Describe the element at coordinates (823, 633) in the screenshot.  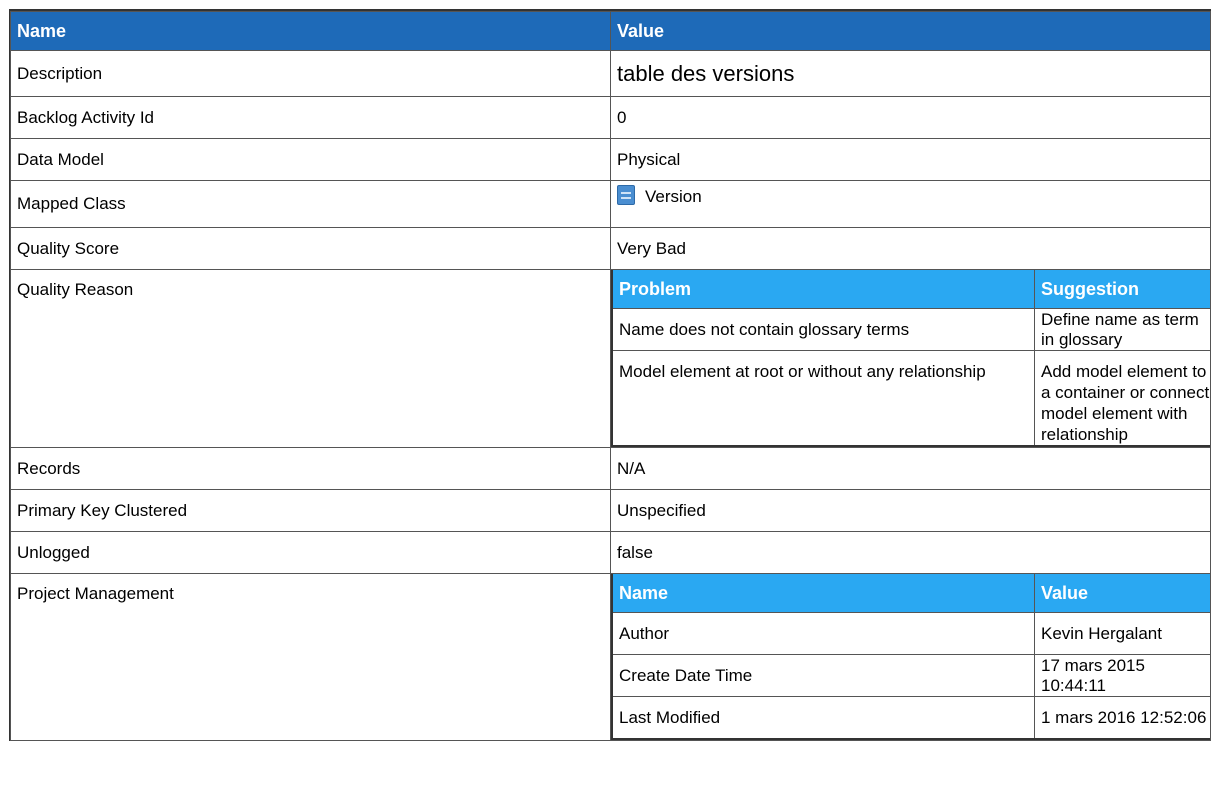
I see `pm-name-cell: Author` at that location.